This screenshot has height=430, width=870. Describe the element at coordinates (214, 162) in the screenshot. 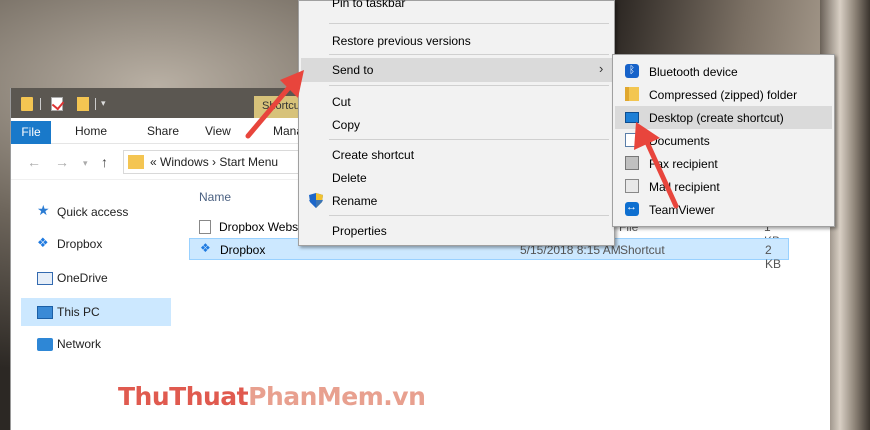

I see `address-path: « Windows › Start Menu` at that location.